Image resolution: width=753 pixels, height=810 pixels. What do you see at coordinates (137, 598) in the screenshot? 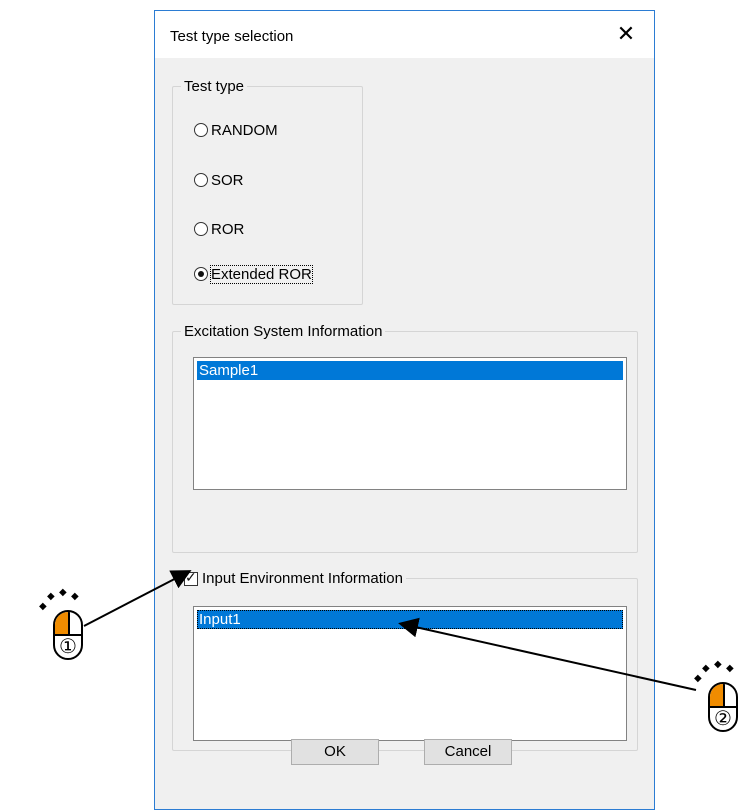
I see `arrow-to-checkbox` at bounding box center [137, 598].